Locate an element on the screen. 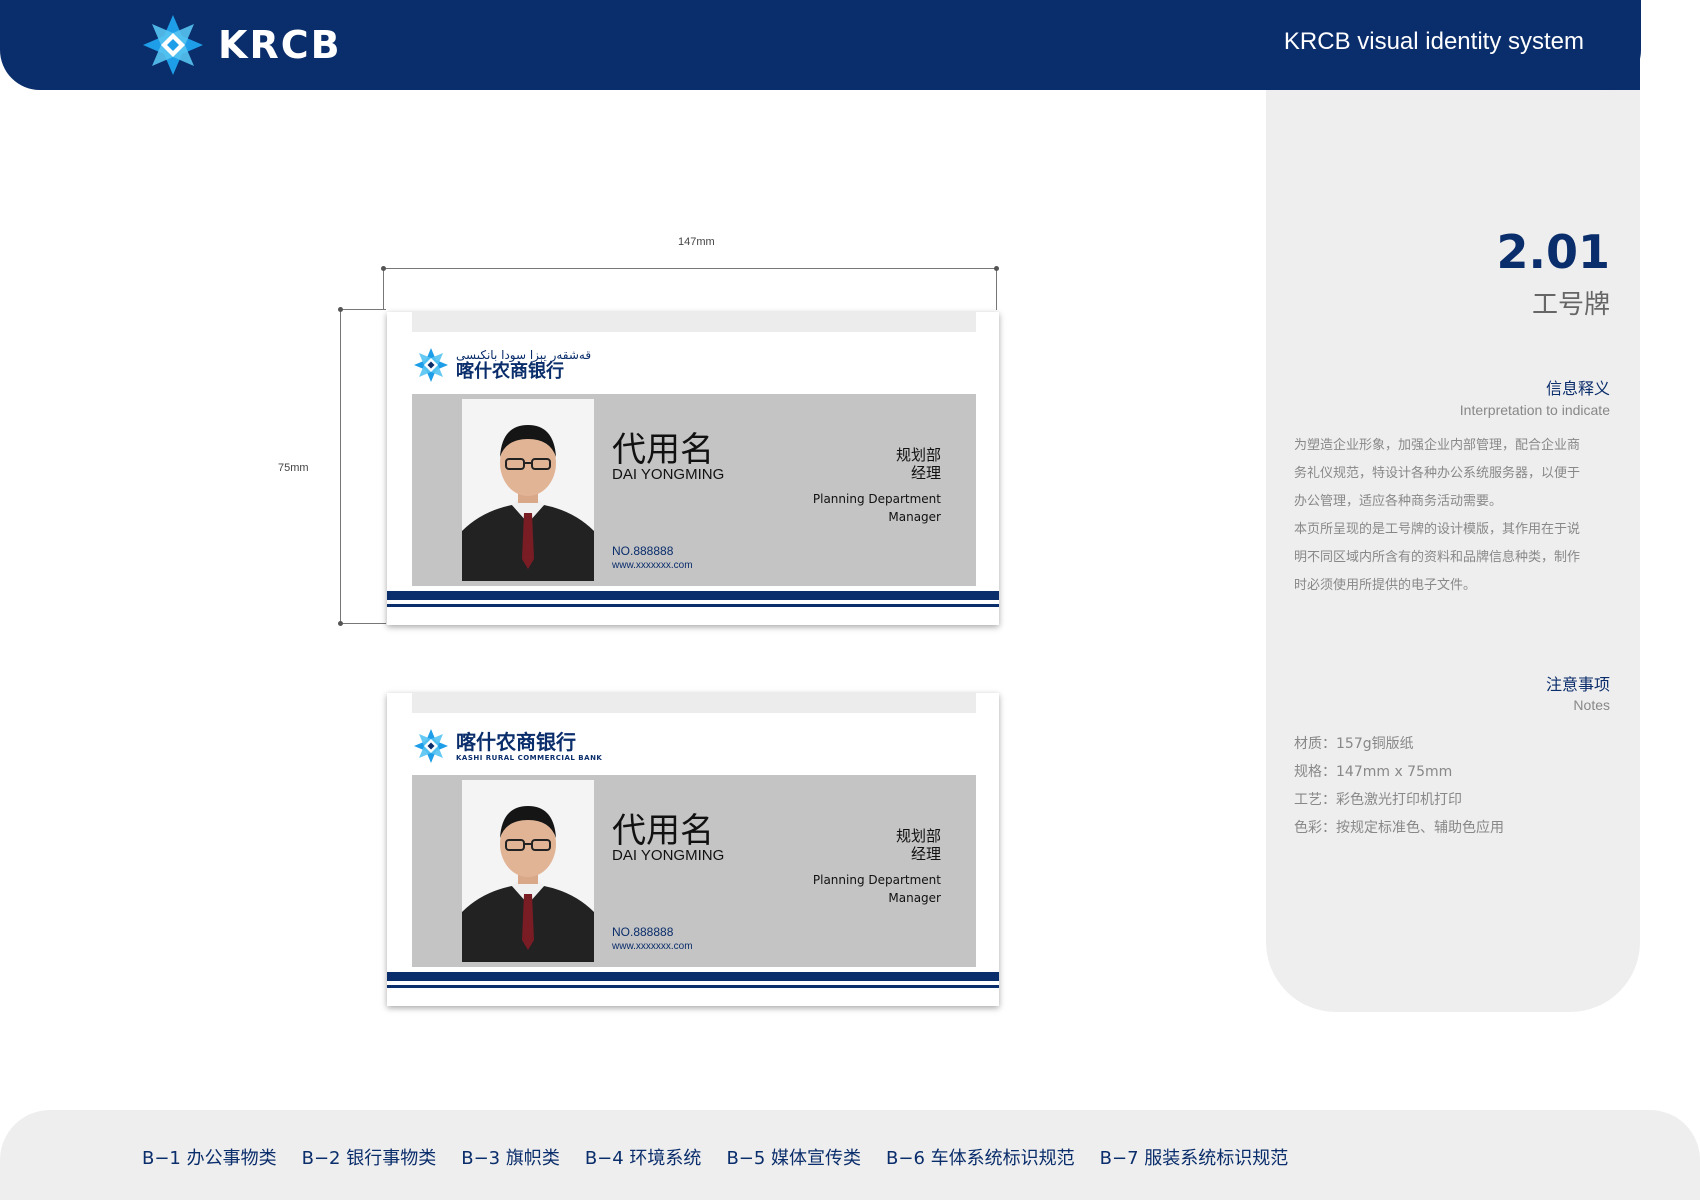  nav-item-b7: B−7 服装系统标识规范 is located at coordinates (1194, 1157).